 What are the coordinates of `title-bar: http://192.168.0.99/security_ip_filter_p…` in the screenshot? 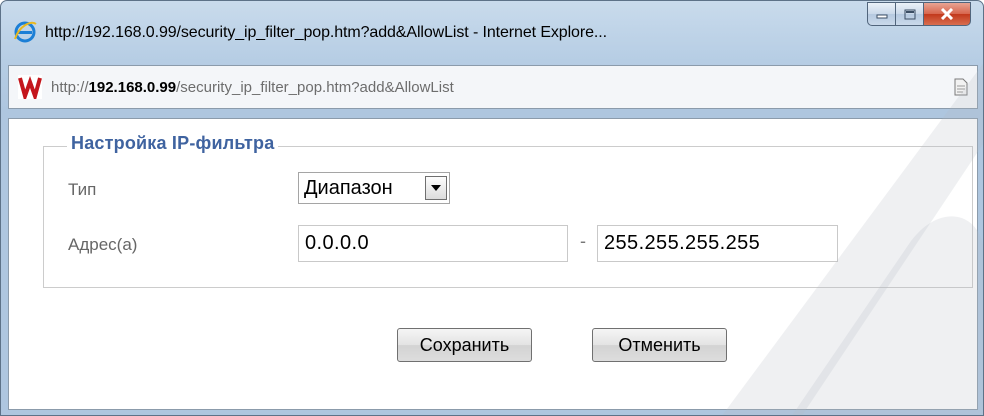 It's located at (492, 26).